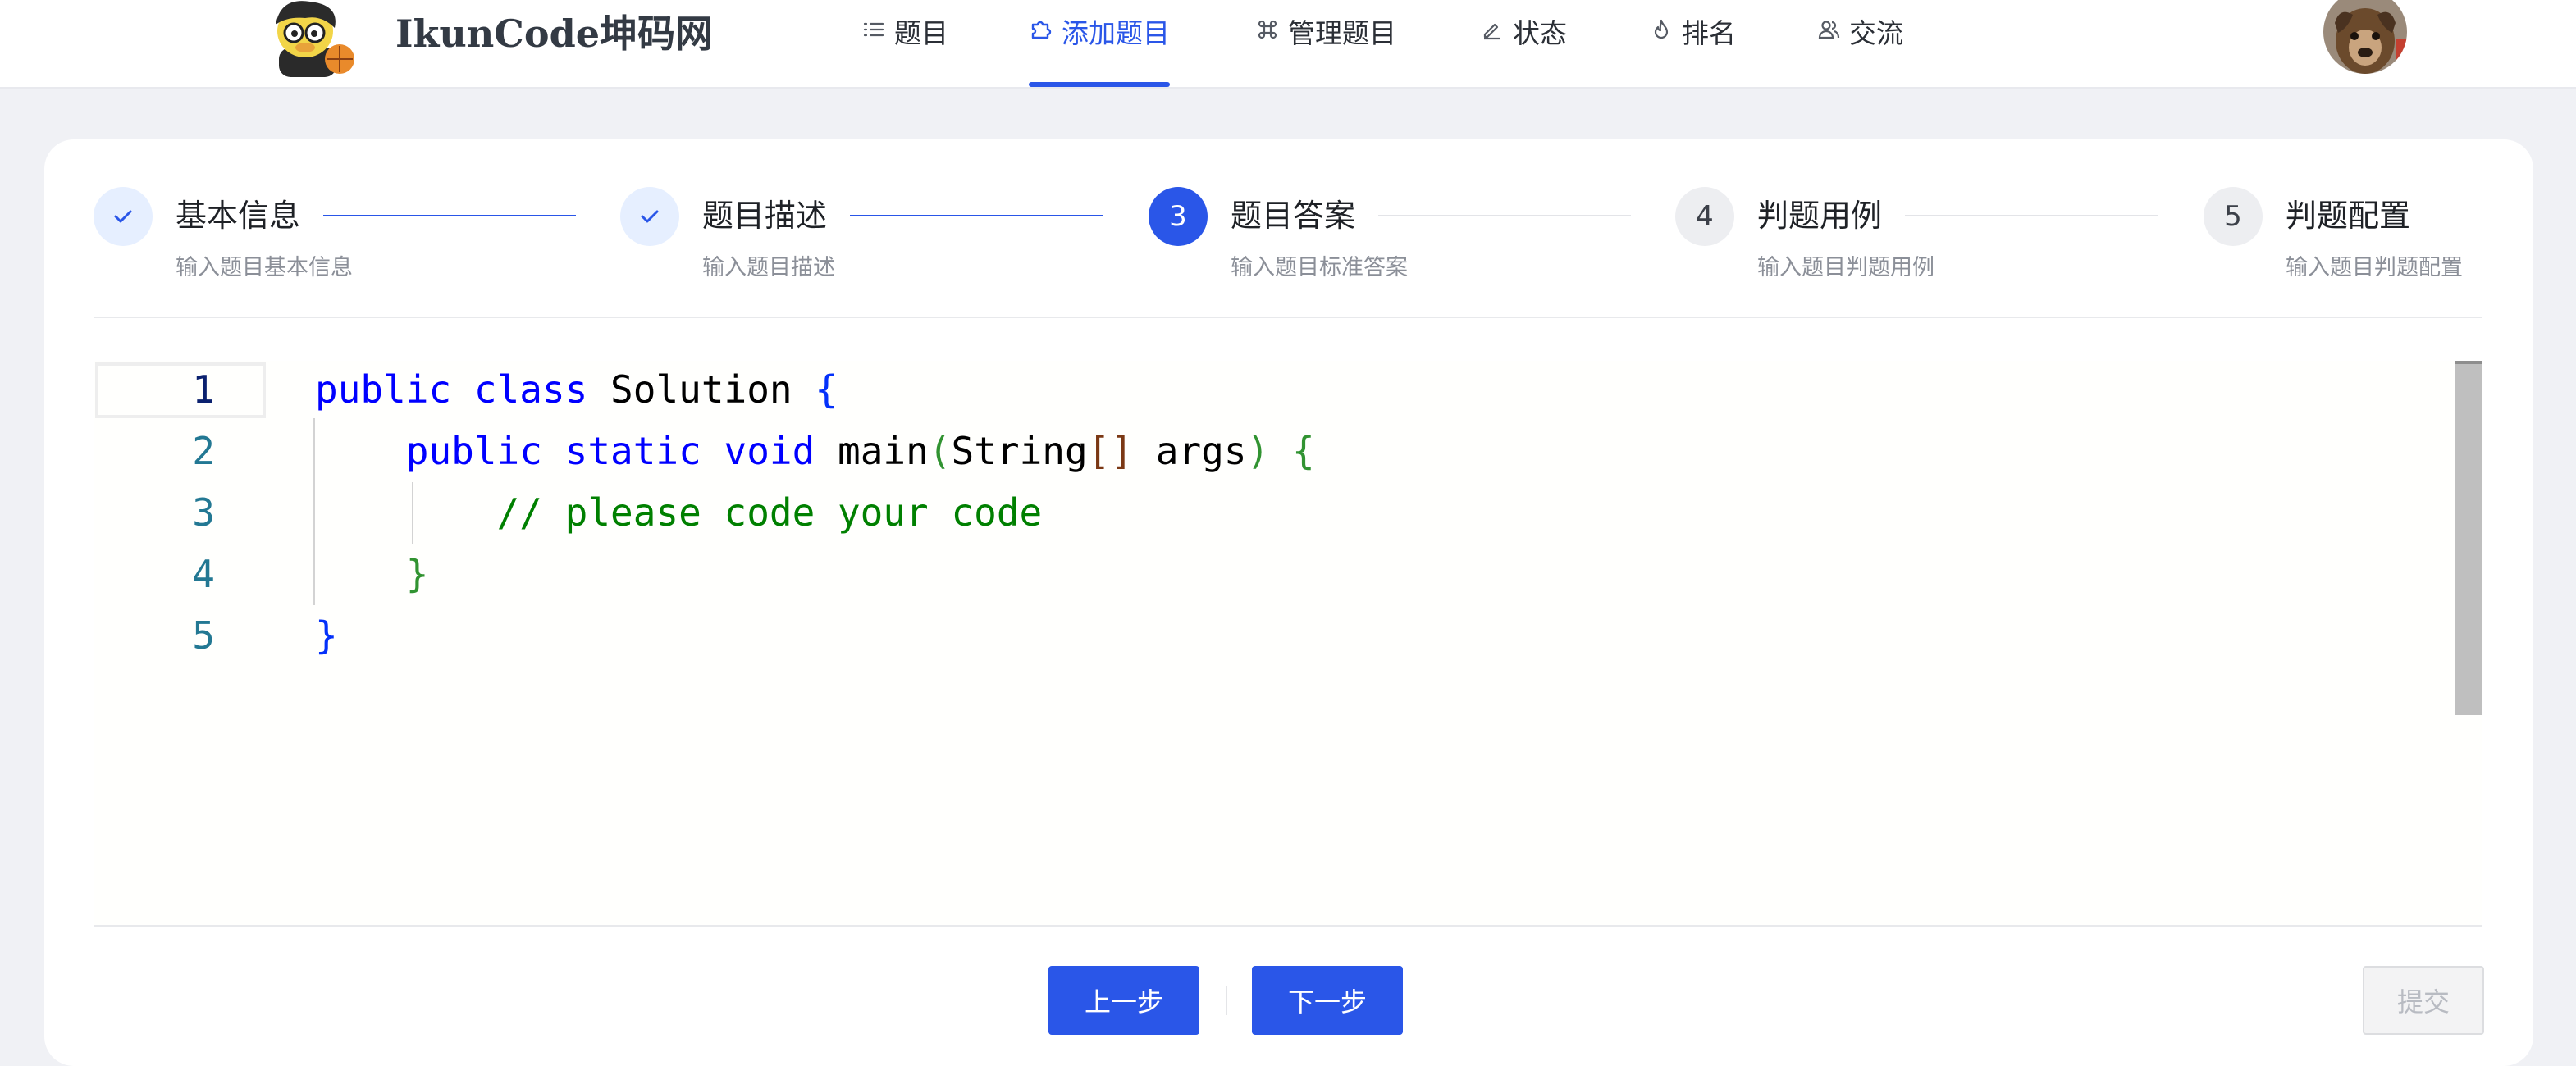 The height and width of the screenshot is (1066, 2576). What do you see at coordinates (2233, 216) in the screenshot?
I see `step-number: 5` at bounding box center [2233, 216].